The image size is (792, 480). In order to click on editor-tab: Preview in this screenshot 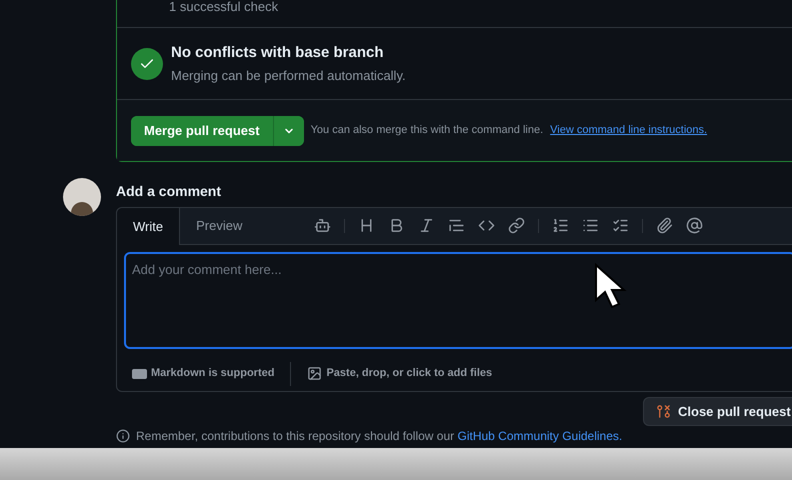, I will do `click(219, 225)`.